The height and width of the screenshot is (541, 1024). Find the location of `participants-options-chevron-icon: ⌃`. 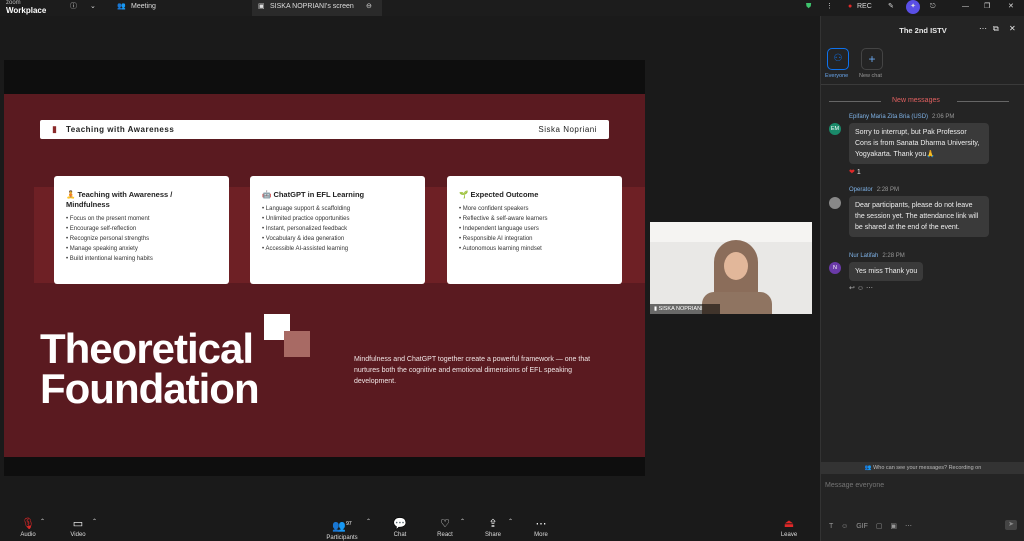

participants-options-chevron-icon: ⌃ is located at coordinates (368, 521).